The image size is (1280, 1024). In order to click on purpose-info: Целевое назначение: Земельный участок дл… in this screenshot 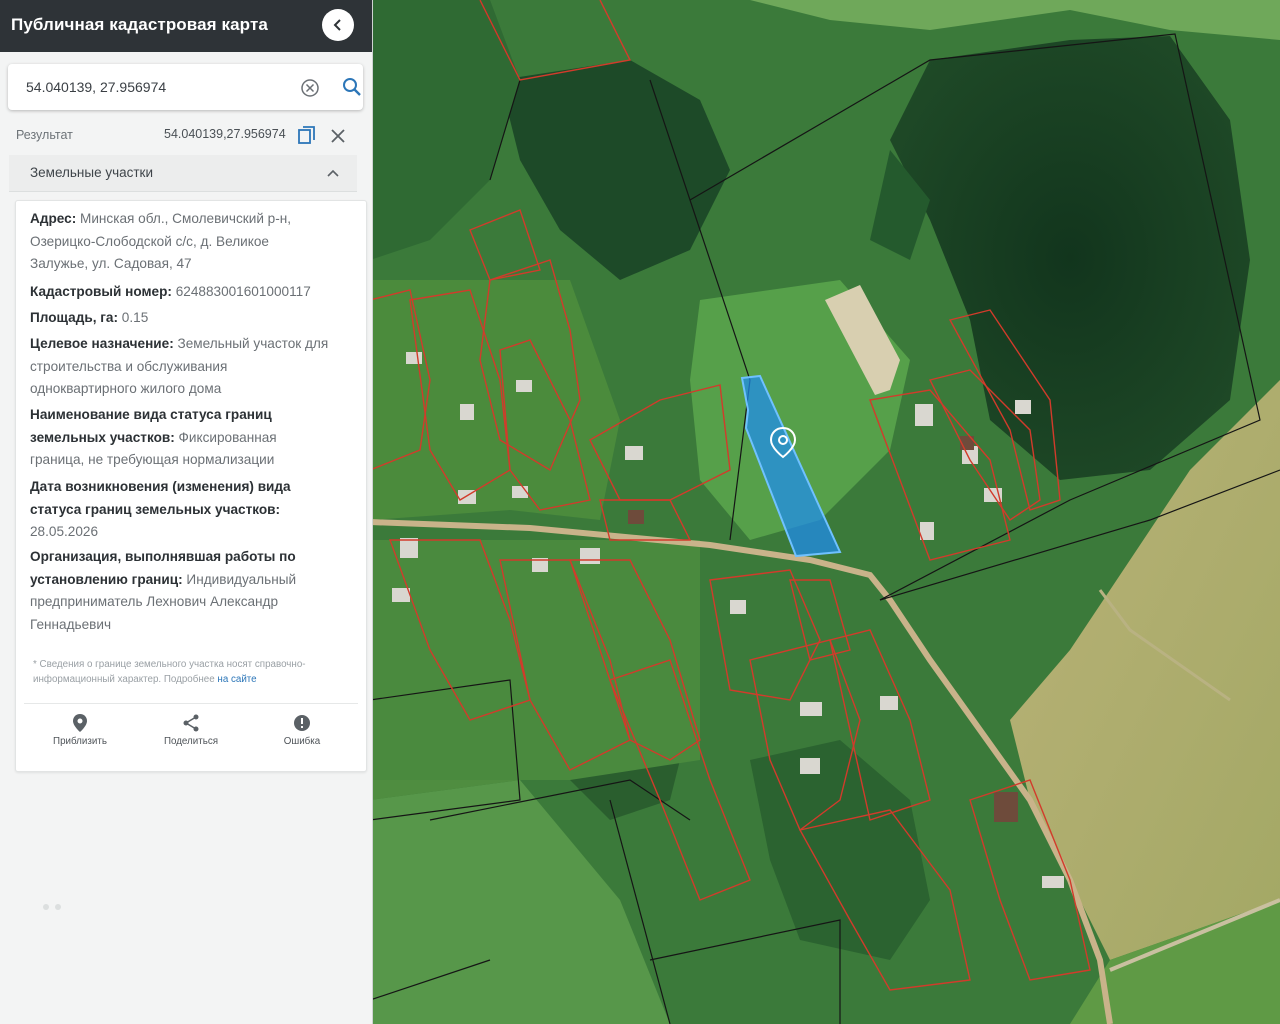, I will do `click(180, 367)`.